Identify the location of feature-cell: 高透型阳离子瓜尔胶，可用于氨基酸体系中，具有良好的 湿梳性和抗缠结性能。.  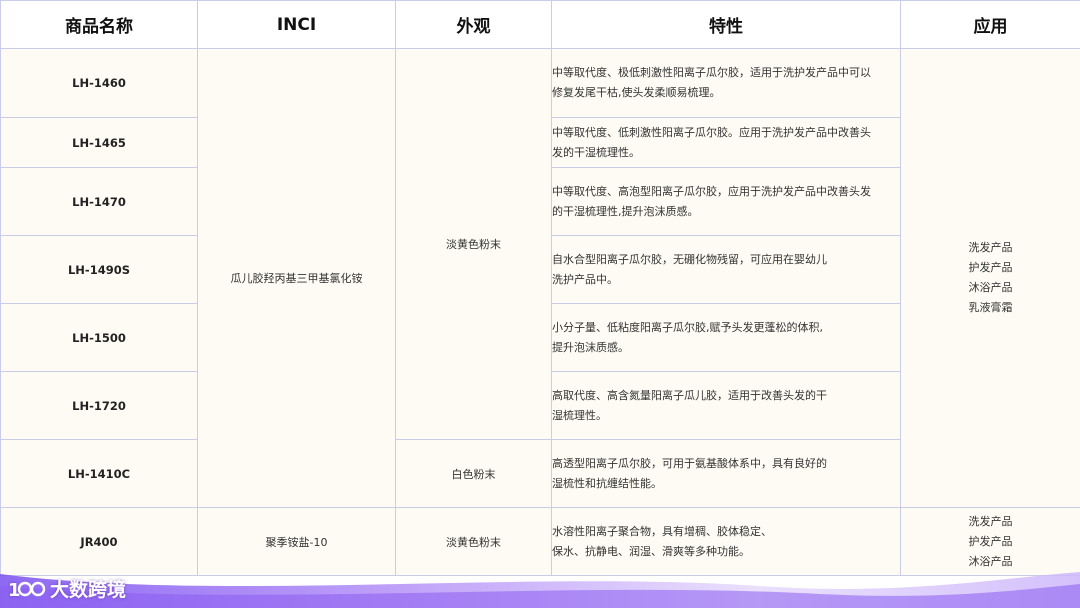
(726, 473).